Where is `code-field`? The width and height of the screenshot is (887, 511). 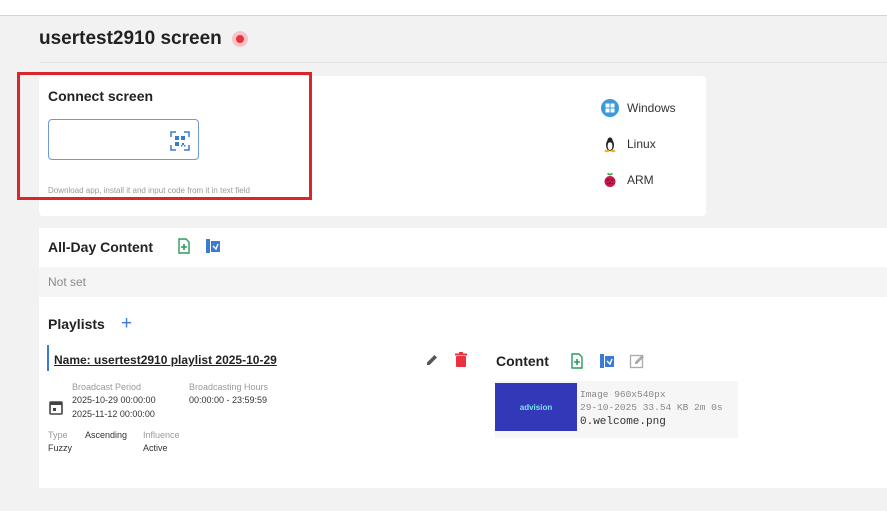 code-field is located at coordinates (123, 139).